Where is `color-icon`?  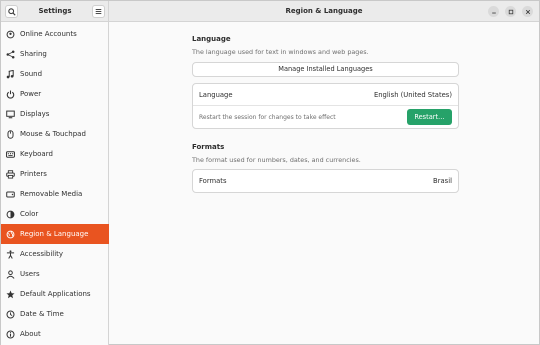
color-icon is located at coordinates (10, 214).